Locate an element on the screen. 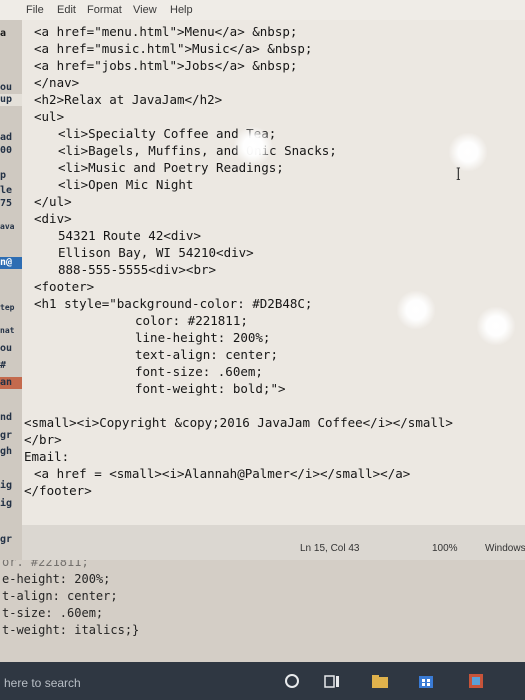 Image resolution: width=525 pixels, height=700 pixels. code-line: <a href="music.html">Music</a> &nbsp; is located at coordinates (173, 48).